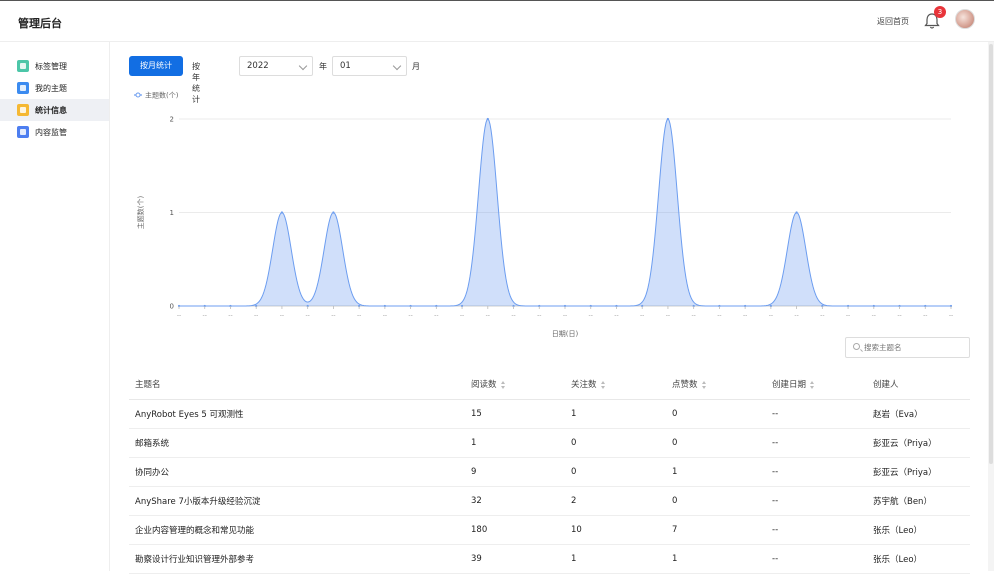 This screenshot has height=574, width=994. Describe the element at coordinates (323, 66) in the screenshot. I see `year-unit: 年` at that location.